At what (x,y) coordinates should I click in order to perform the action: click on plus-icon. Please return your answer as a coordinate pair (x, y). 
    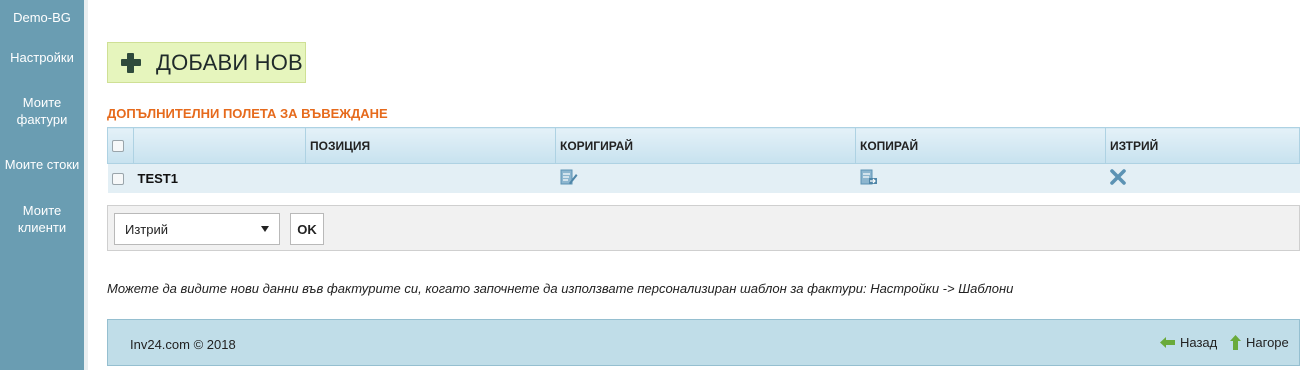
    Looking at the image, I should click on (131, 63).